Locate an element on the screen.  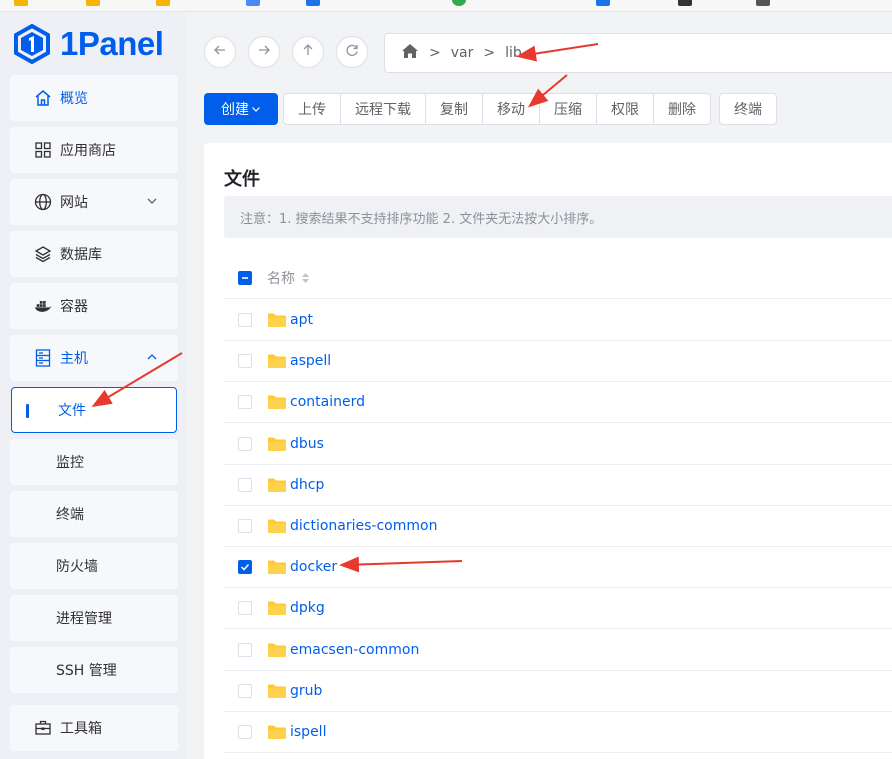
sidebar-subitem-ssh: SSH 管理 is located at coordinates (94, 670).